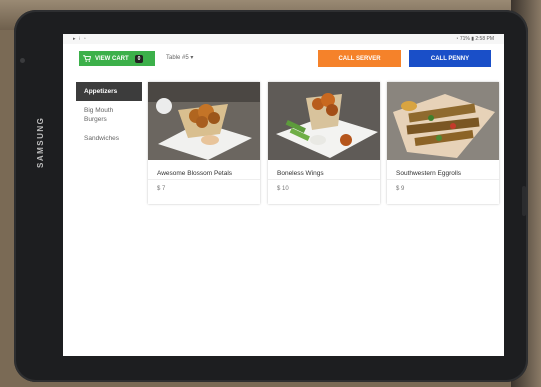  I want to click on caret-down-icon: ▾, so click(192, 58).